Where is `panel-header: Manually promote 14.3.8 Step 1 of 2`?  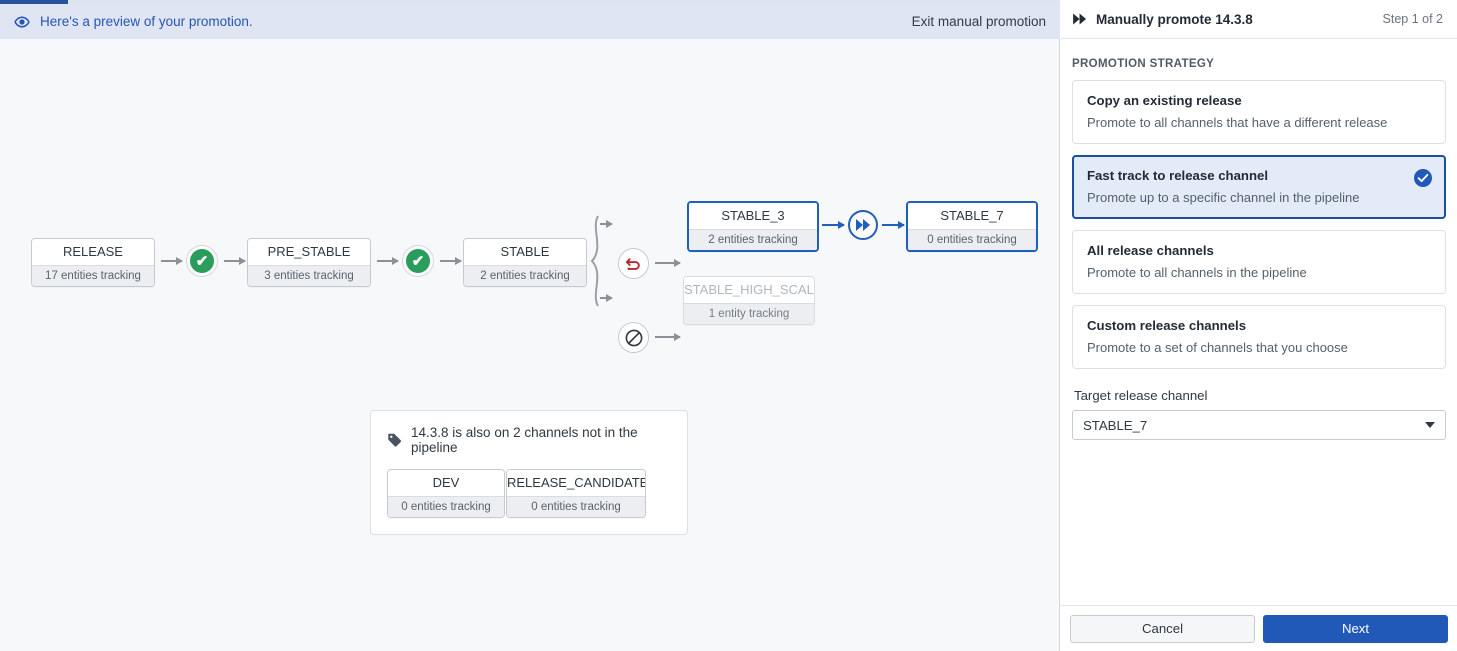 panel-header: Manually promote 14.3.8 Step 1 of 2 is located at coordinates (1259, 19).